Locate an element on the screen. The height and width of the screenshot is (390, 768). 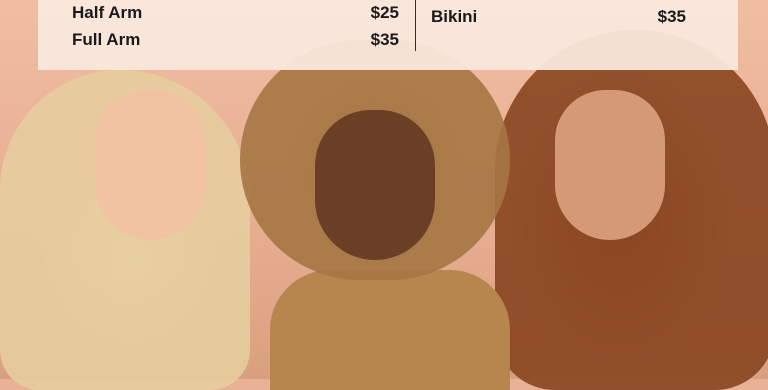
woman-left-face is located at coordinates (150, 165).